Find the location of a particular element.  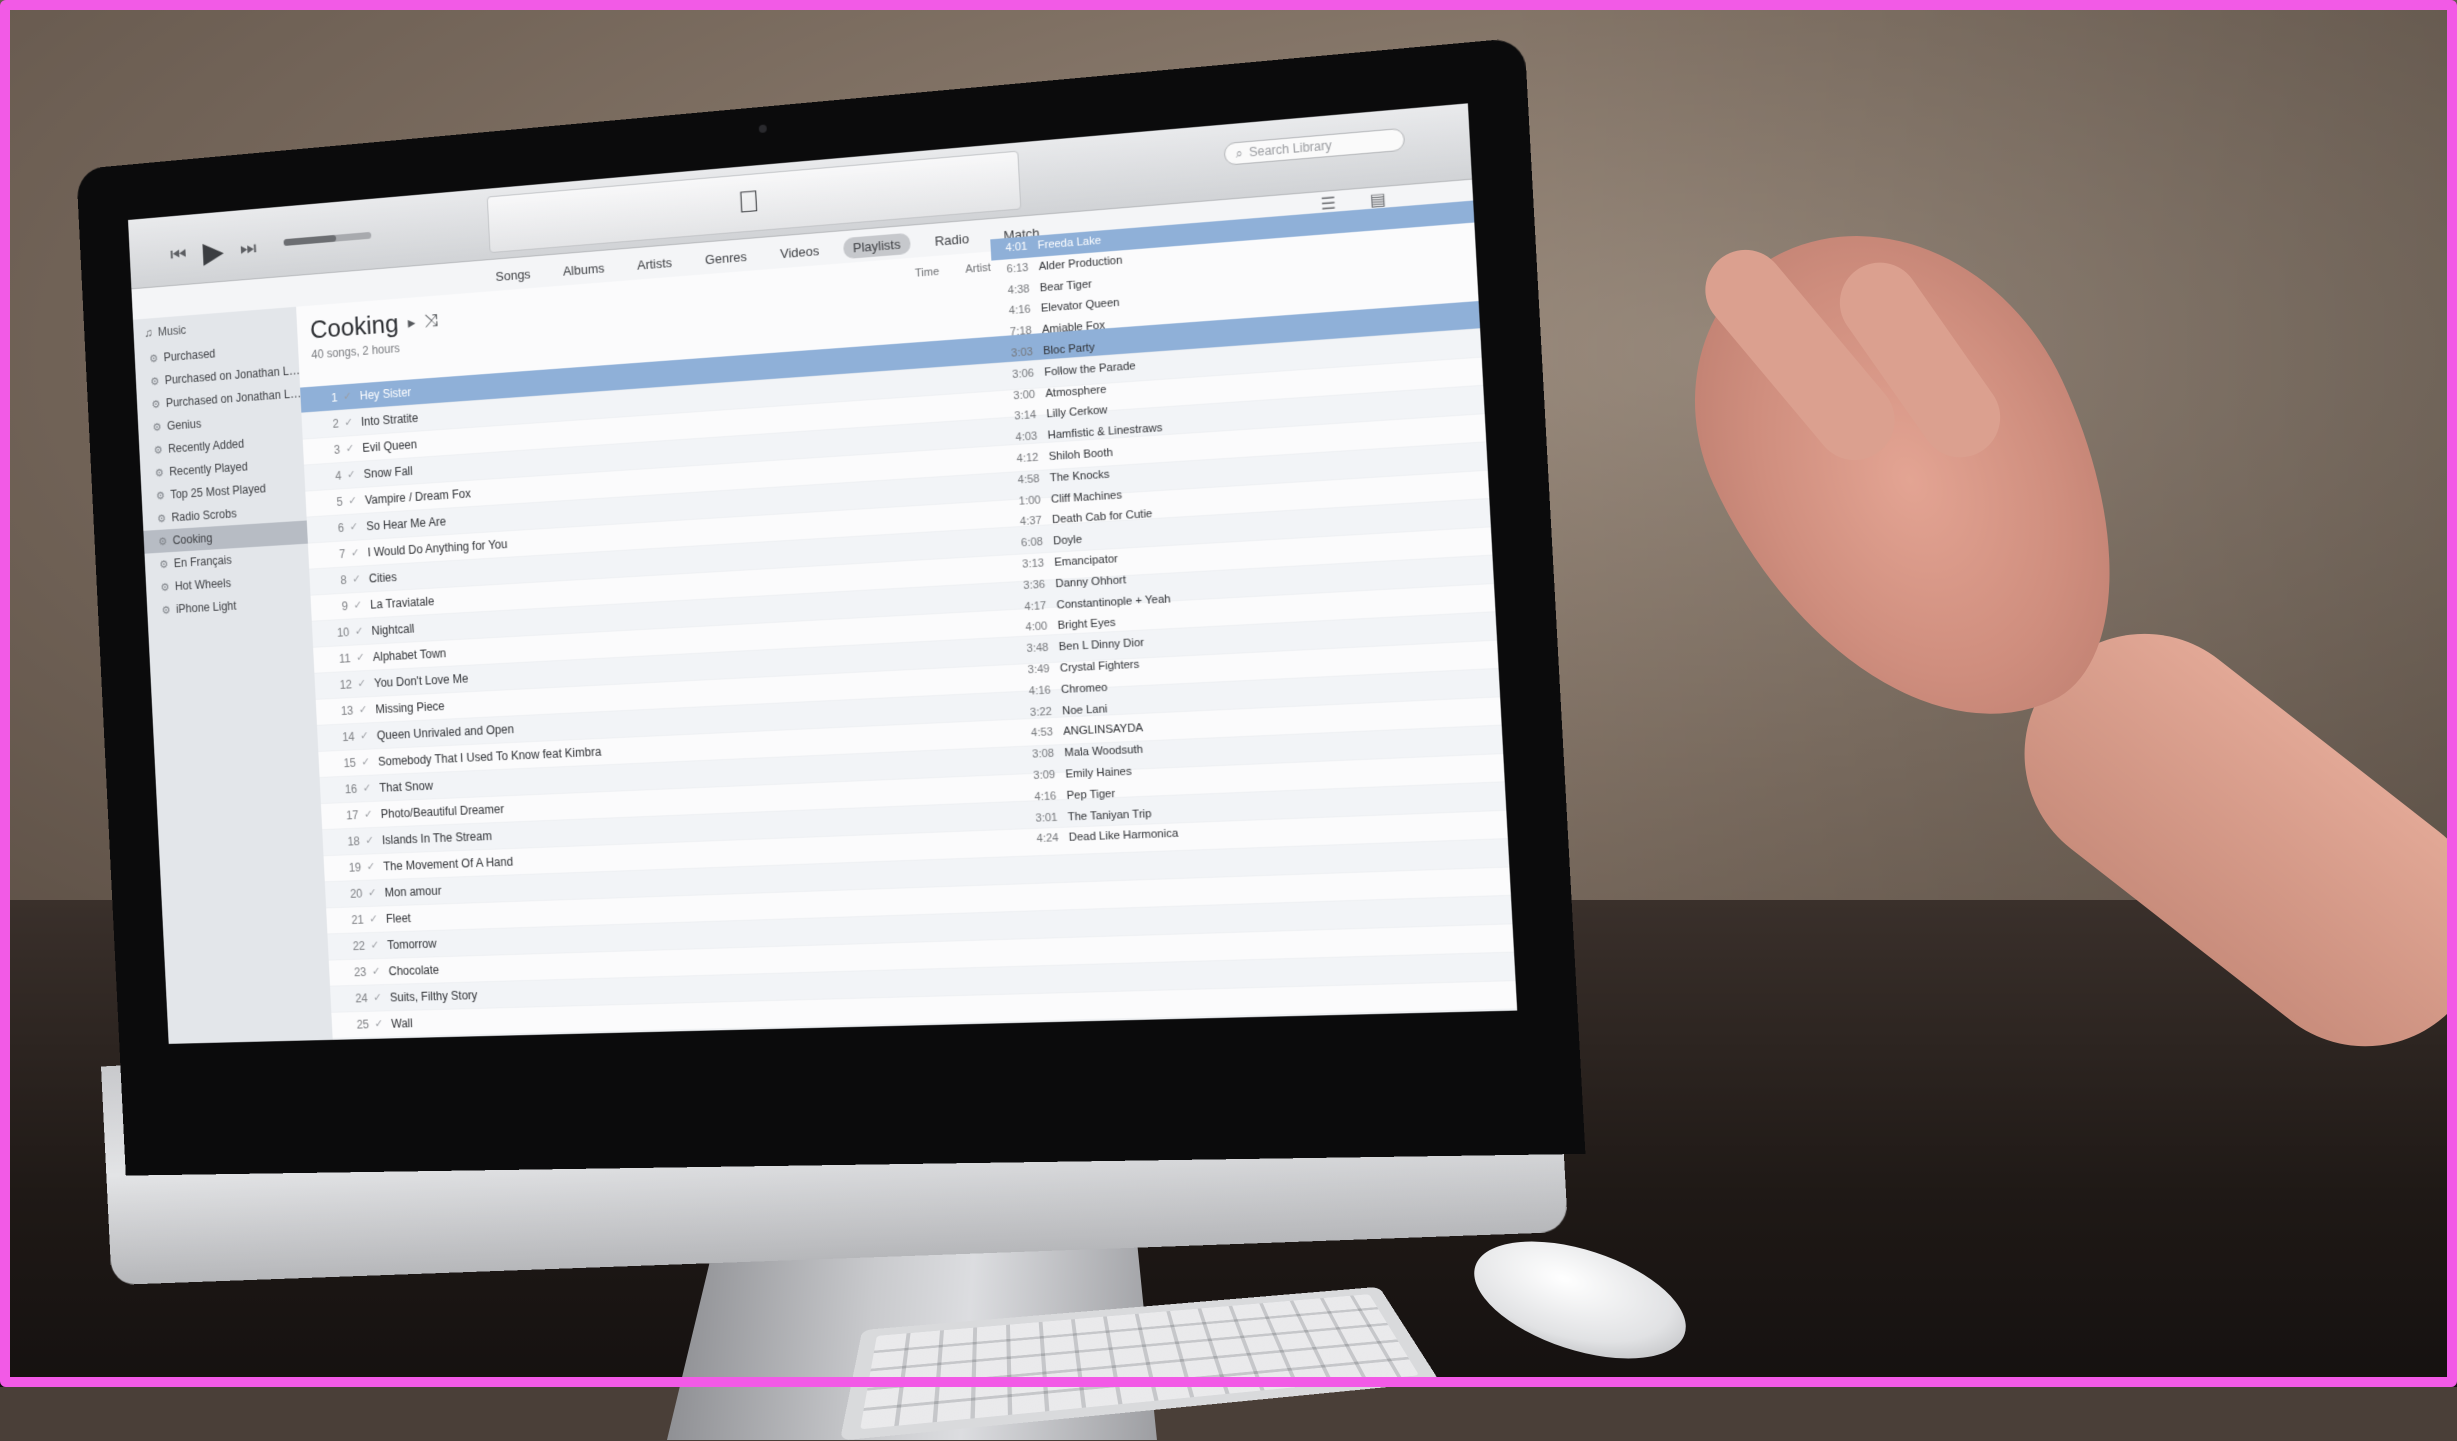

track-time: 3:48 is located at coordinates (1030, 649).